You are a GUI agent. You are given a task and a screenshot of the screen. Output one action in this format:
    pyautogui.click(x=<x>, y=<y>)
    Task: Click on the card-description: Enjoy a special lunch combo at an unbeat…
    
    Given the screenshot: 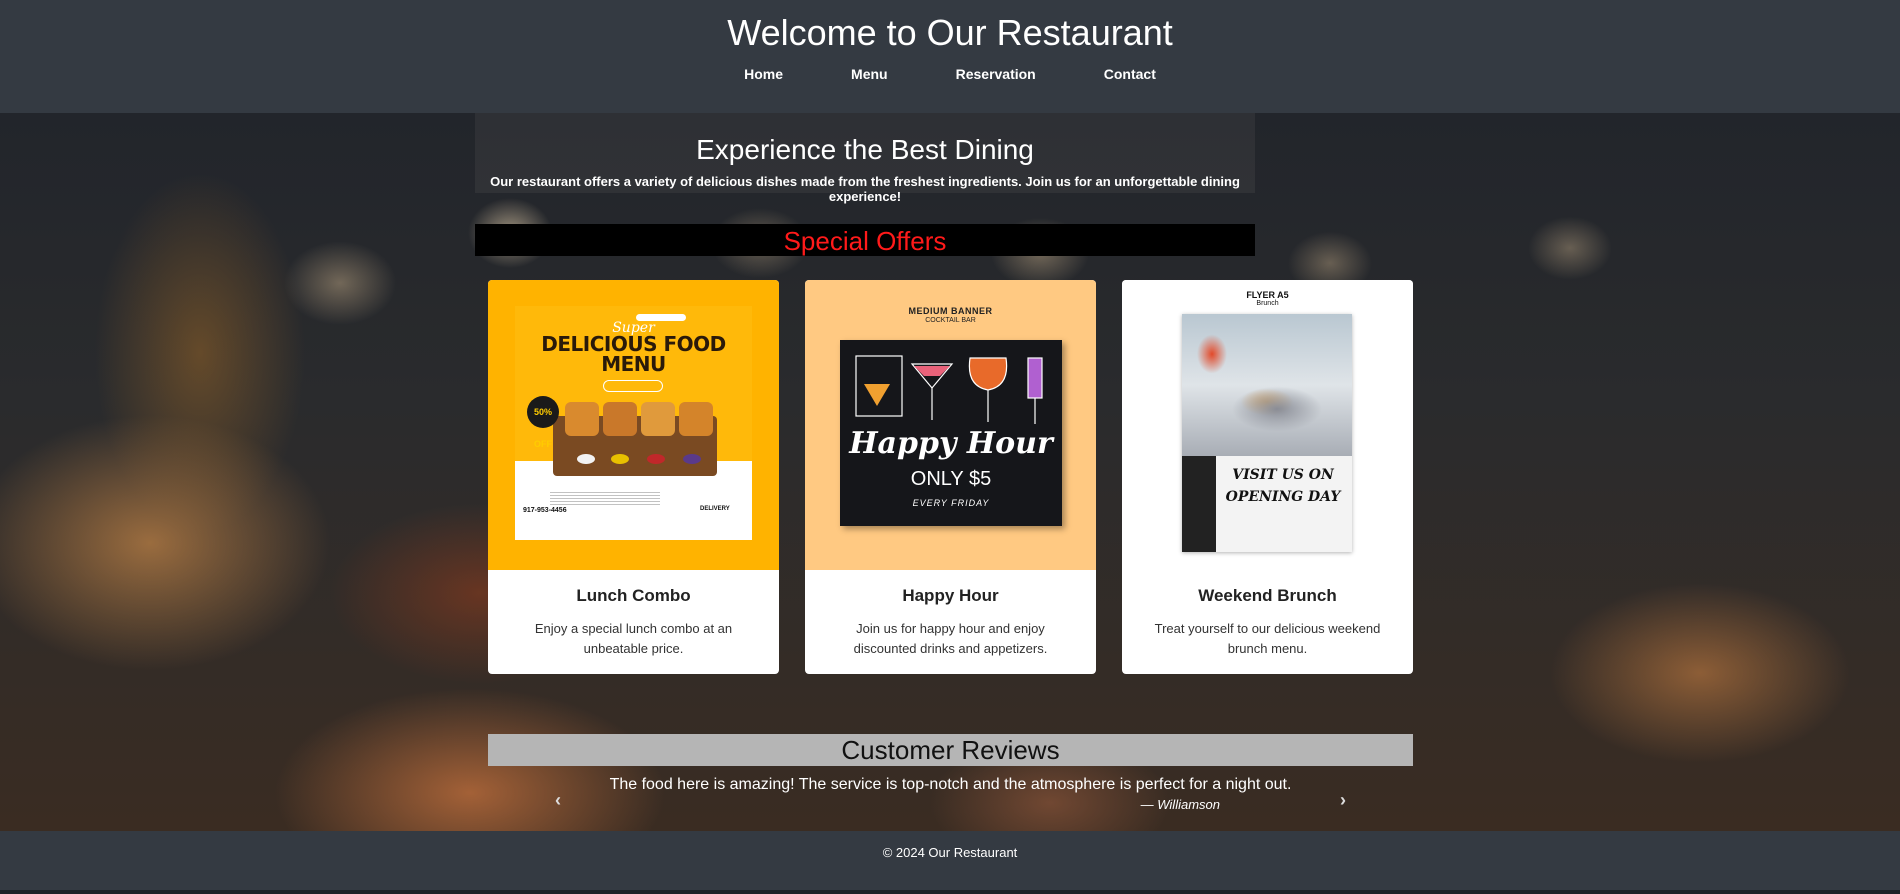 What is the action you would take?
    pyautogui.click(x=633, y=638)
    